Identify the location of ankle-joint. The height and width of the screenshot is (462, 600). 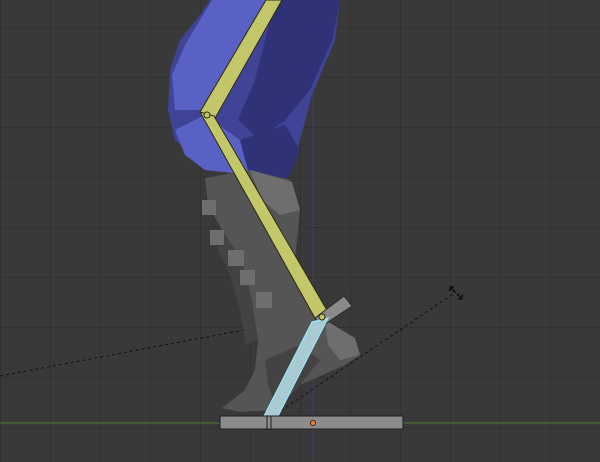
(322, 317).